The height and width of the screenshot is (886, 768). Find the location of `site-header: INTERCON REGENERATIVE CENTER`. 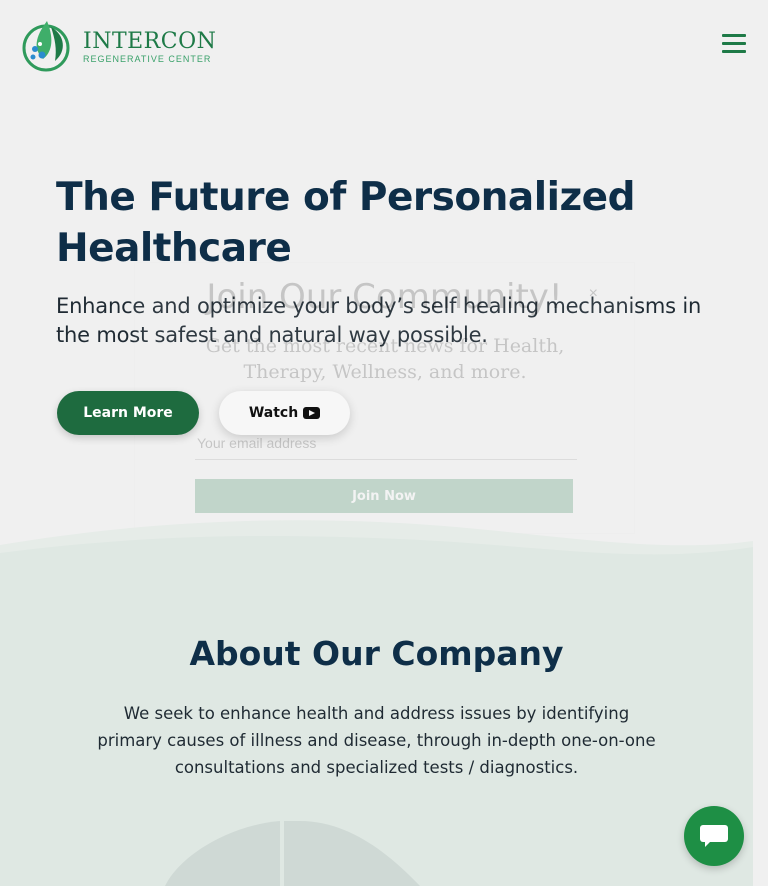

site-header: INTERCON REGENERATIVE CENTER is located at coordinates (384, 45).